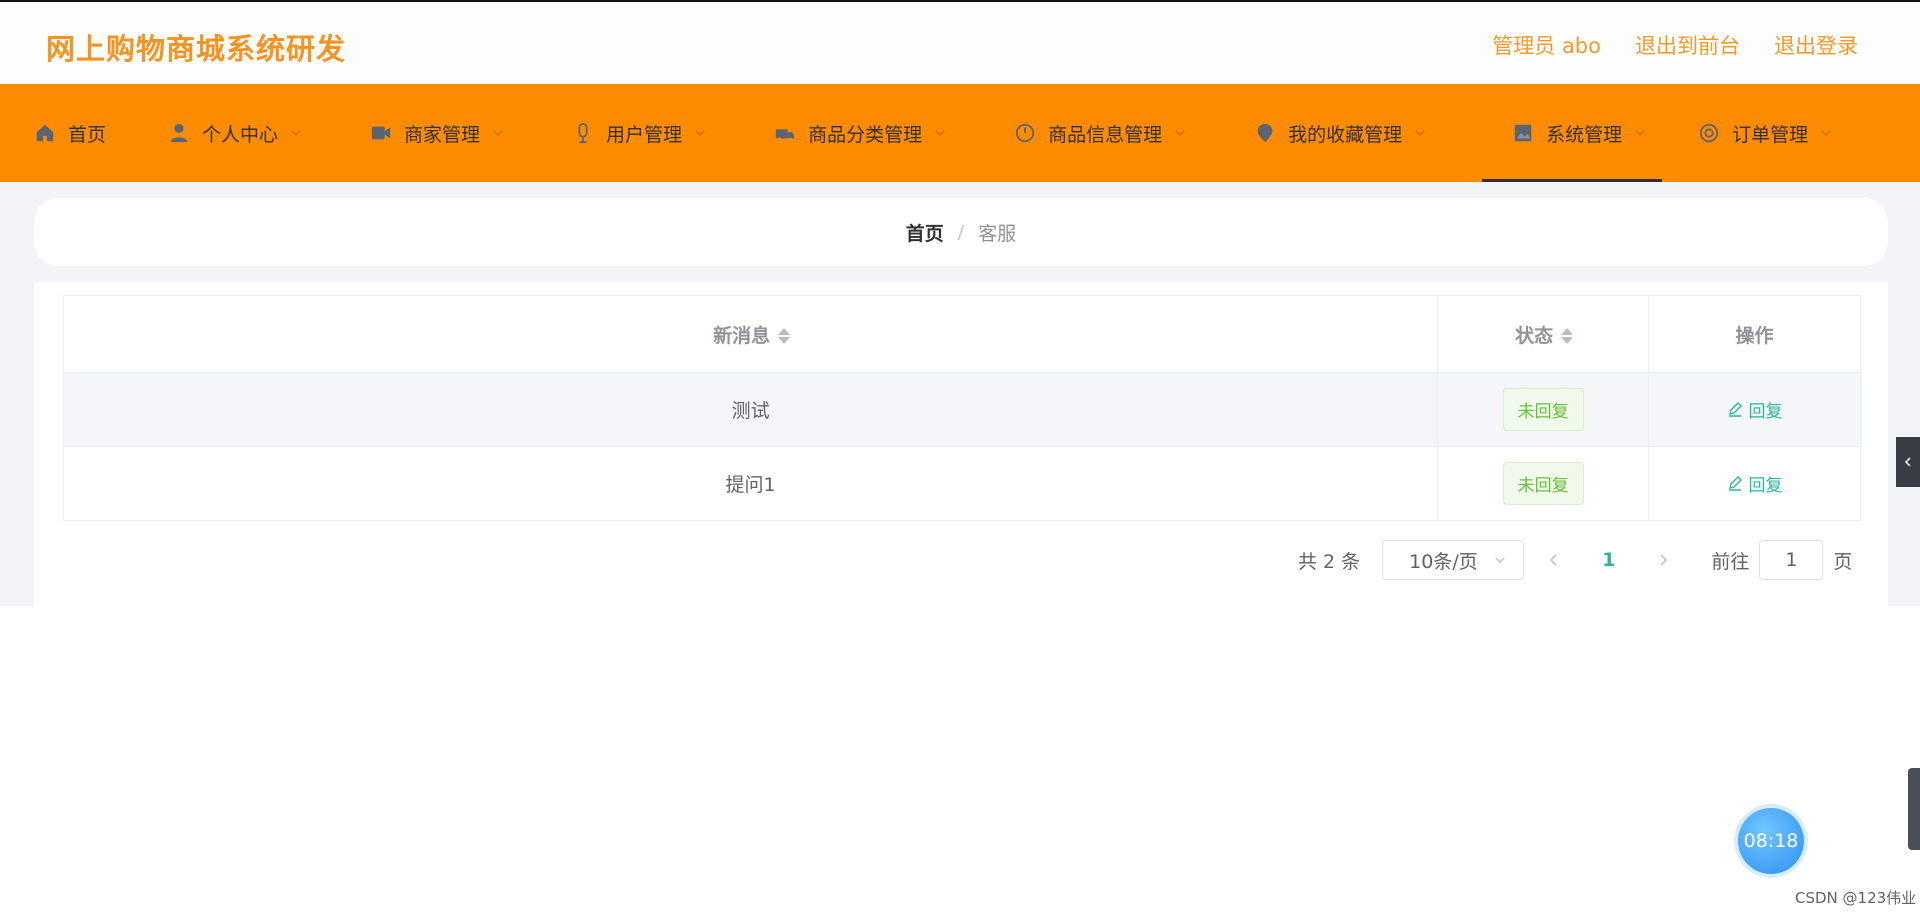 This screenshot has height=913, width=1920. I want to click on total-count: 共 2 条, so click(1329, 561).